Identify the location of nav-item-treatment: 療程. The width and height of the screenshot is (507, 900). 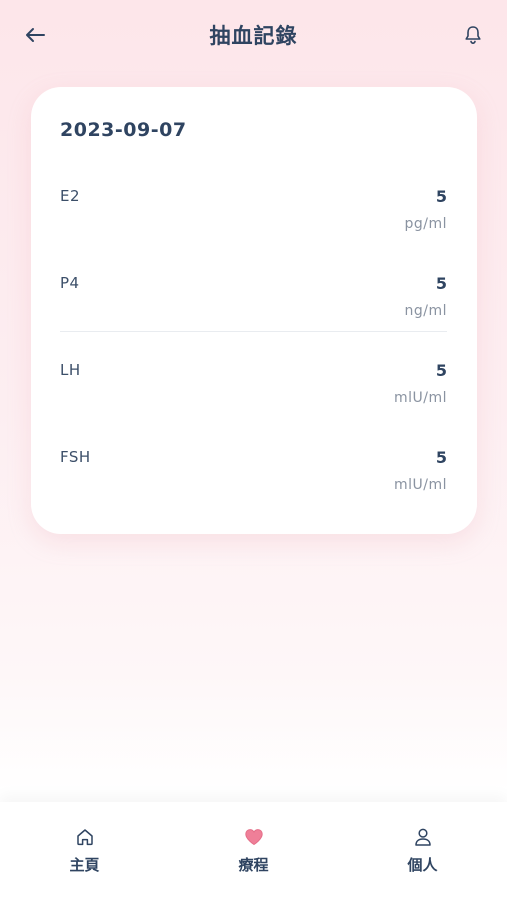
(253, 851).